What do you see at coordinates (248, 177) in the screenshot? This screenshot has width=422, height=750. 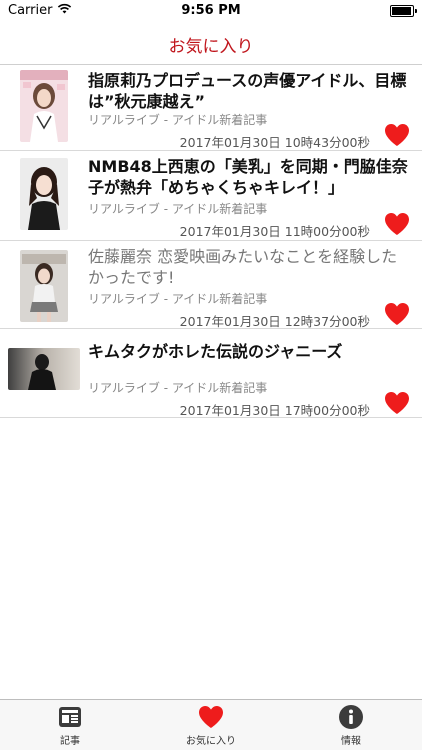 I see `article-title: NMB48上西恵の「美乳」を同期・門脇佳奈子が熱弁「めちゃくちゃキレイ！」` at bounding box center [248, 177].